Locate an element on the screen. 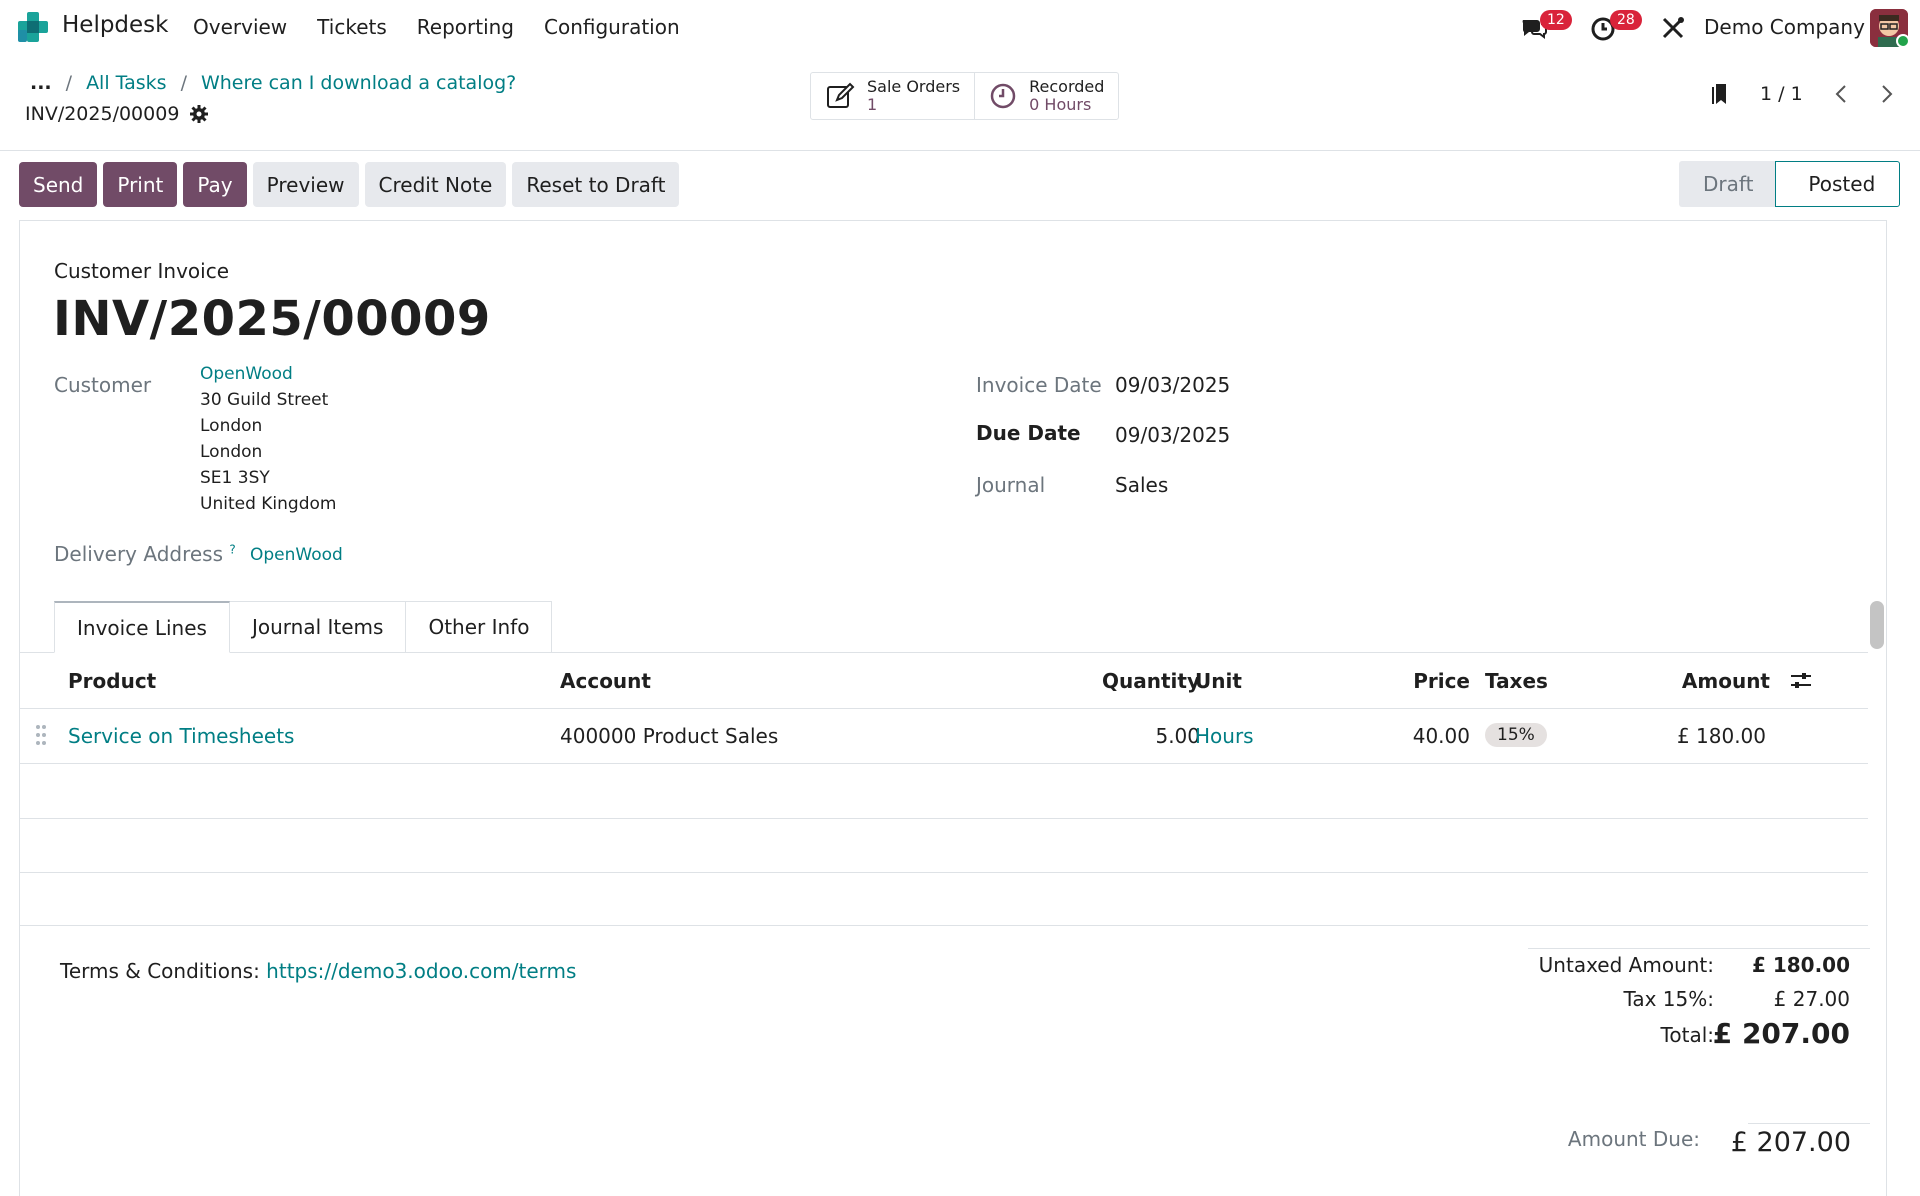  due-date-field: 09/03/2025 is located at coordinates (1172, 435).